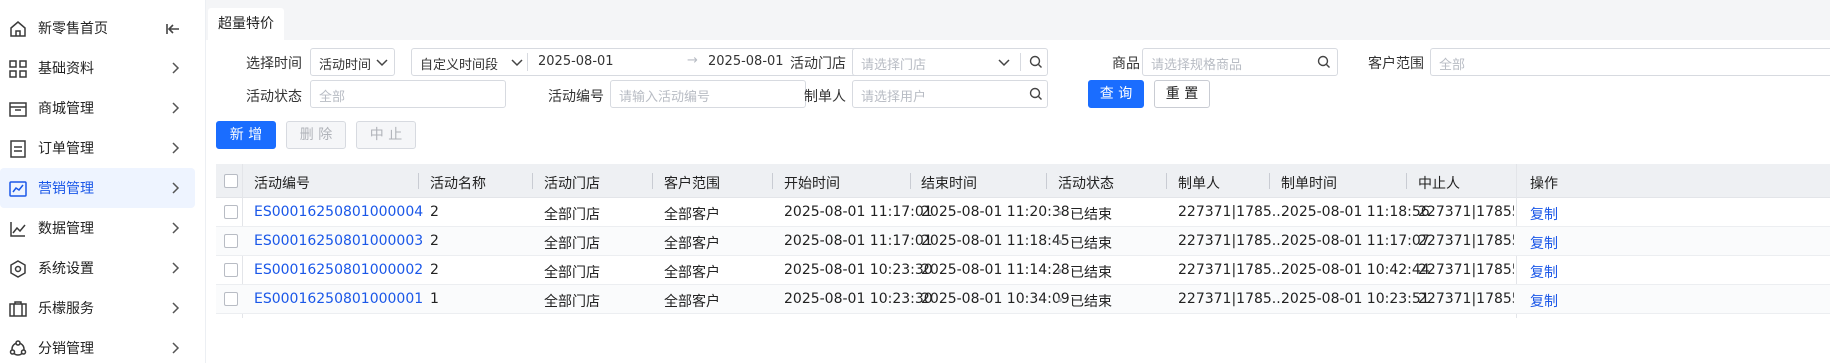 Image resolution: width=1830 pixels, height=363 pixels. What do you see at coordinates (97, 268) in the screenshot?
I see `sidebar-item-settings: 系统设置` at bounding box center [97, 268].